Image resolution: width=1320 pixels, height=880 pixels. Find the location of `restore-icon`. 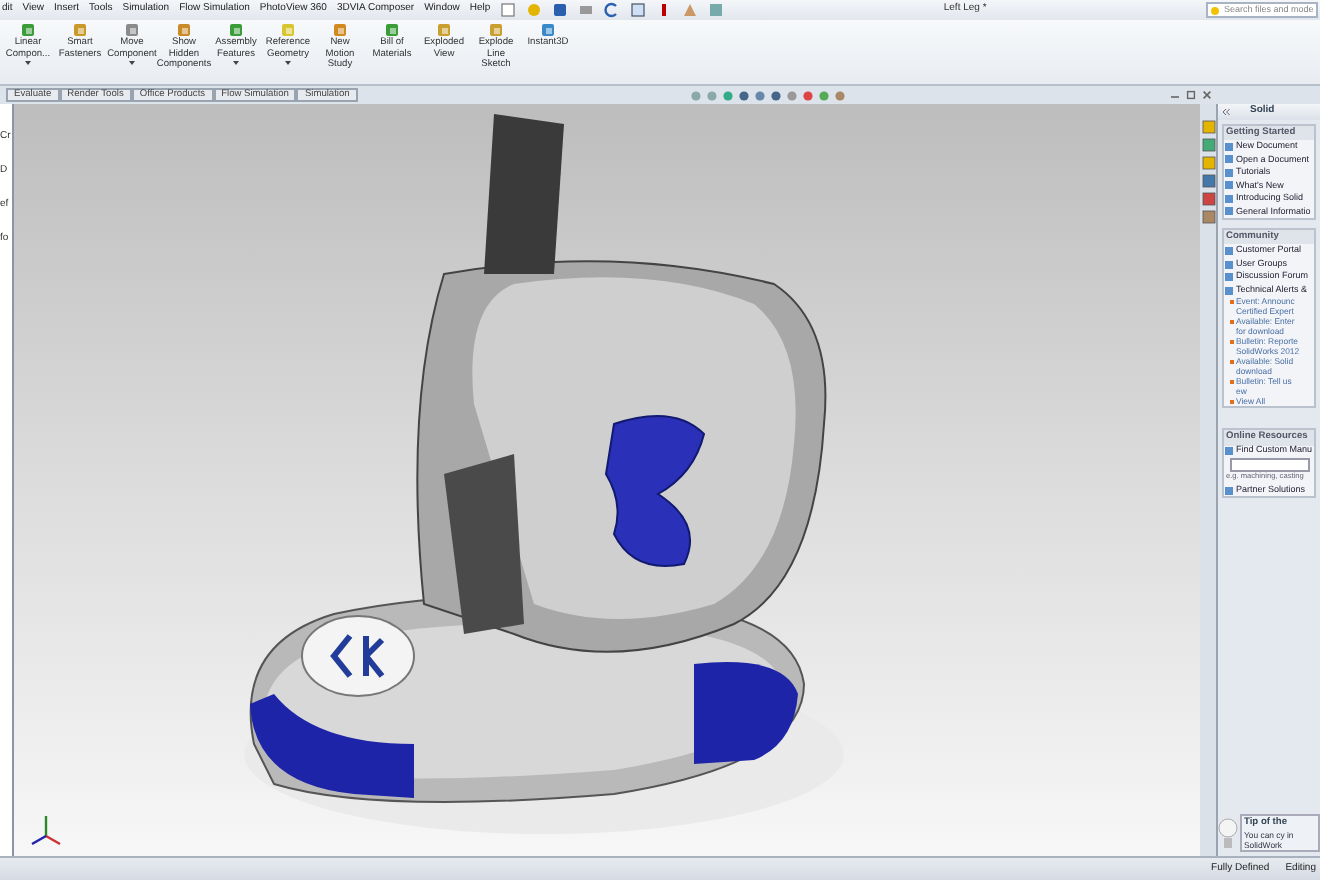

restore-icon is located at coordinates (1191, 95).